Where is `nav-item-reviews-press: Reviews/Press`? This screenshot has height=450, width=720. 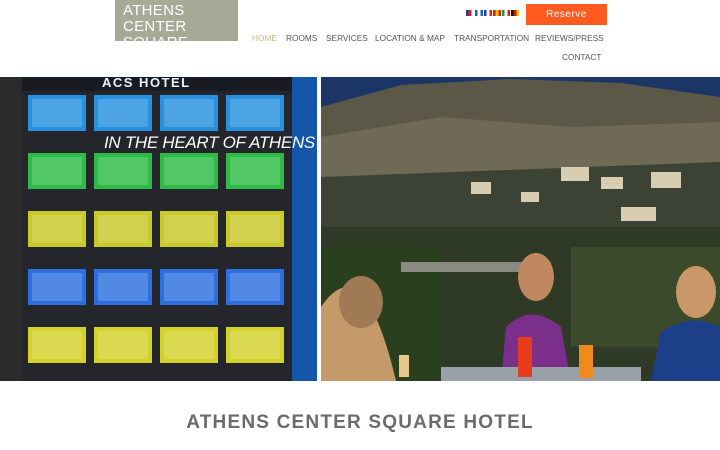 nav-item-reviews-press: Reviews/Press is located at coordinates (569, 38).